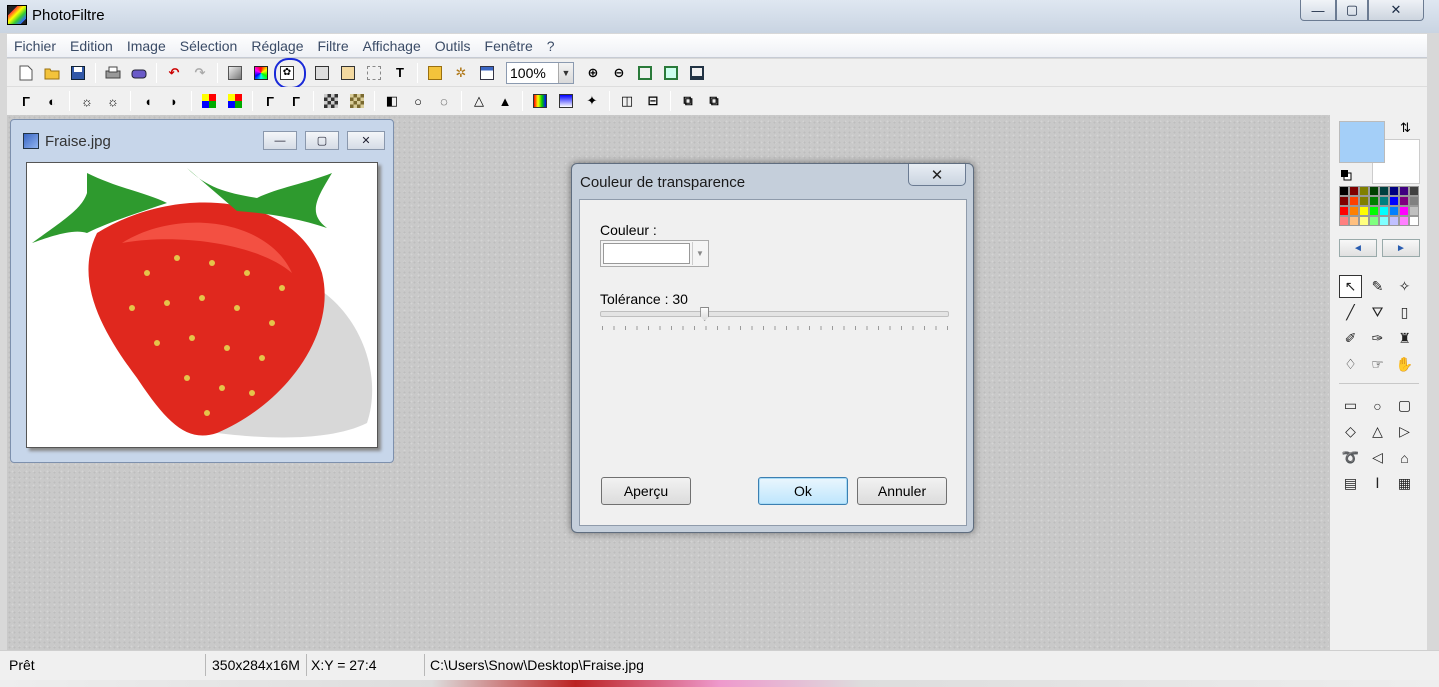 The height and width of the screenshot is (687, 1439). Describe the element at coordinates (551, 46) in the screenshot. I see `menu-help: ?` at that location.